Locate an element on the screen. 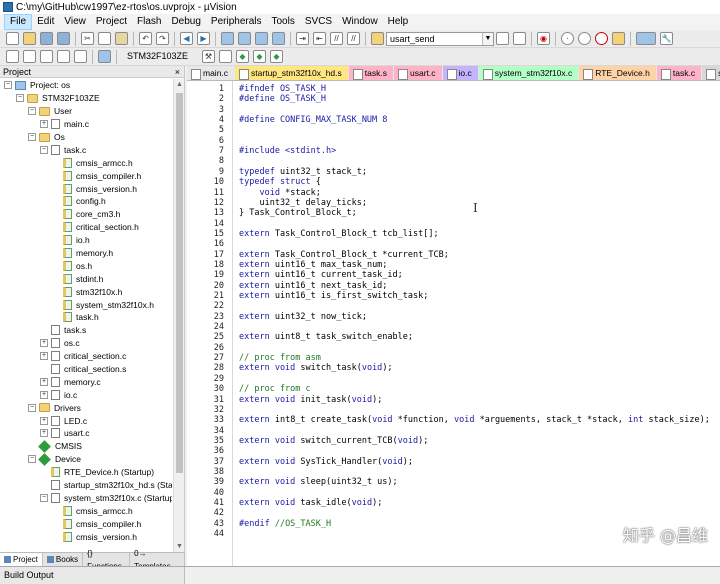  menu-window: Window is located at coordinates (360, 22).